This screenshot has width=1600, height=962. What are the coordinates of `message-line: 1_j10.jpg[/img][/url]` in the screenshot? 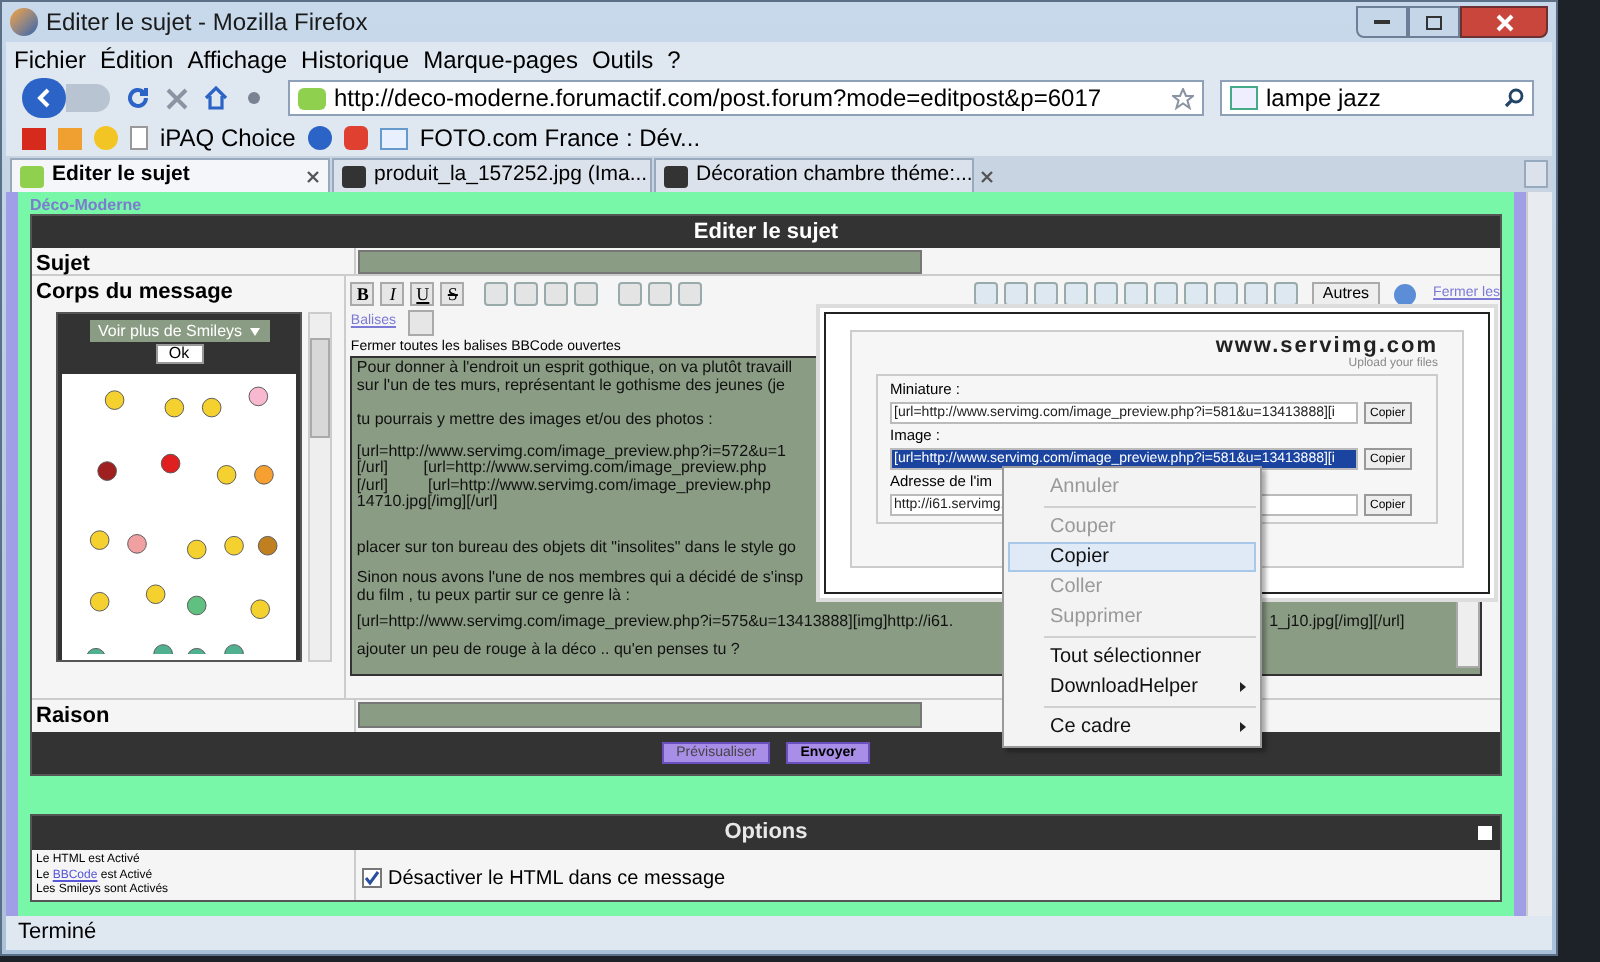 It's located at (1337, 622).